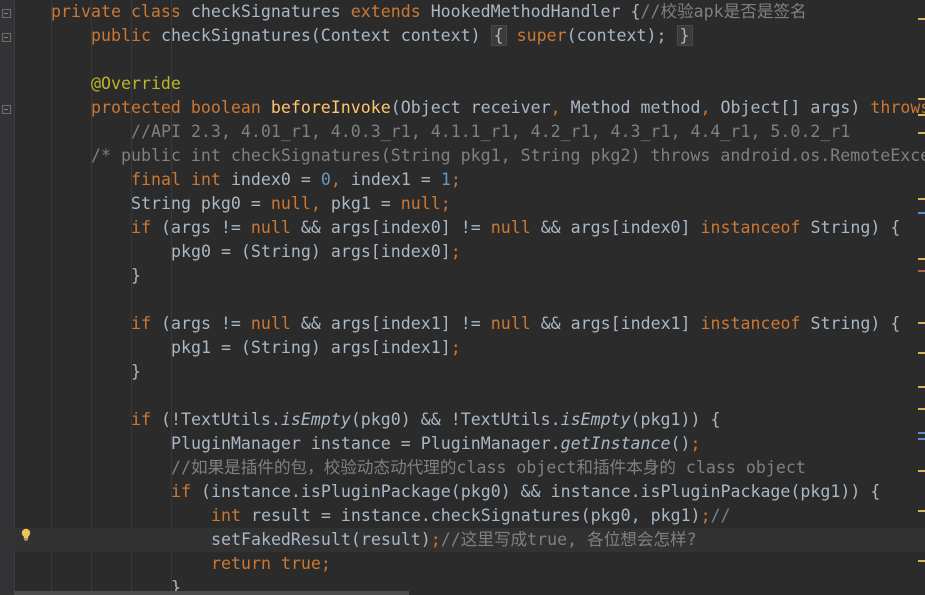 The width and height of the screenshot is (925, 595). I want to click on horizontal-scrollbar, so click(211, 593).